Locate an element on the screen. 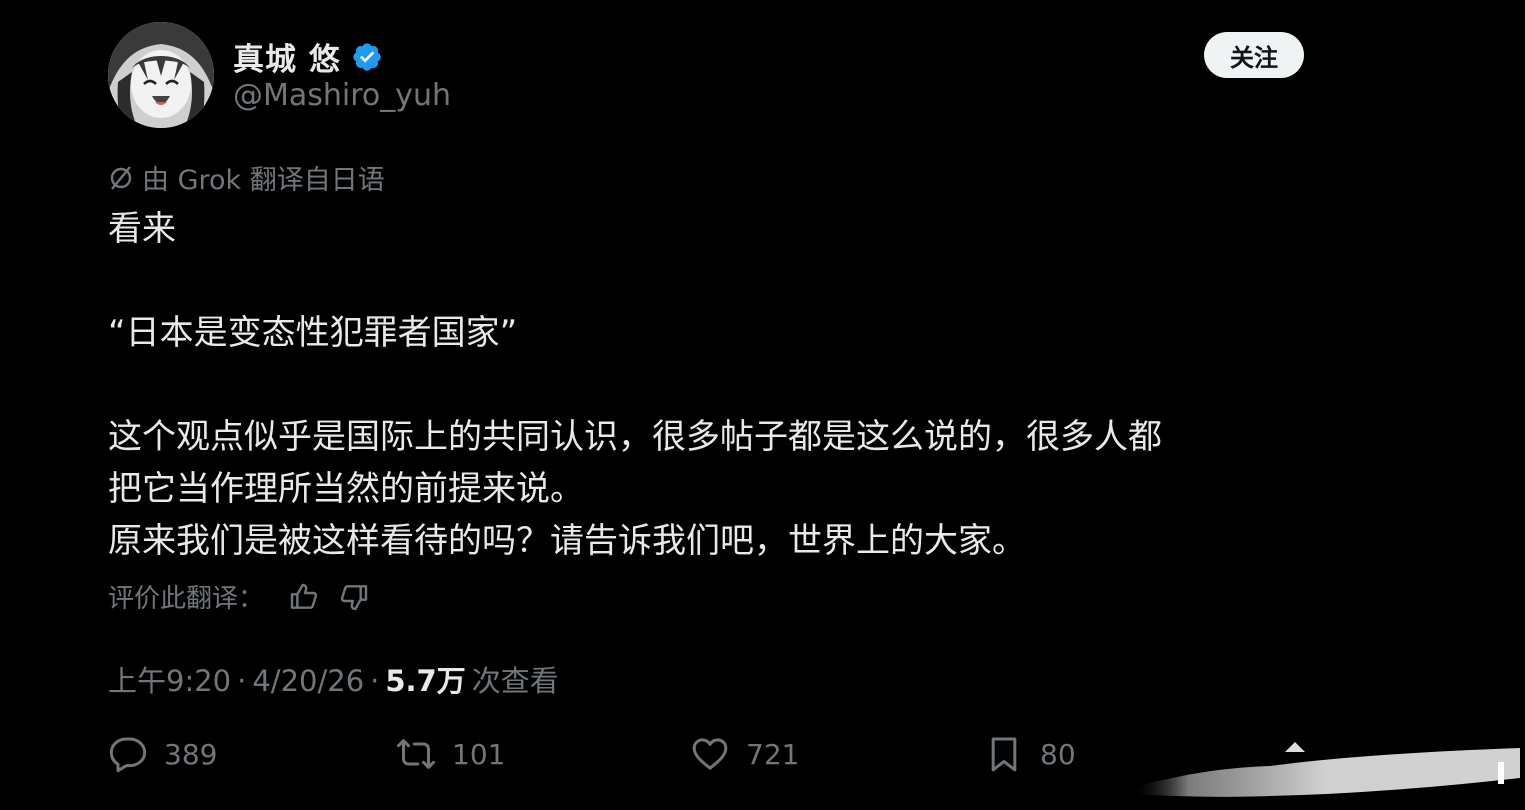 This screenshot has height=810, width=1525. tweet-line: 这个观点似乎是国际上的共同认识，很多帖子都是这么说的，很多人都 is located at coordinates (635, 437).